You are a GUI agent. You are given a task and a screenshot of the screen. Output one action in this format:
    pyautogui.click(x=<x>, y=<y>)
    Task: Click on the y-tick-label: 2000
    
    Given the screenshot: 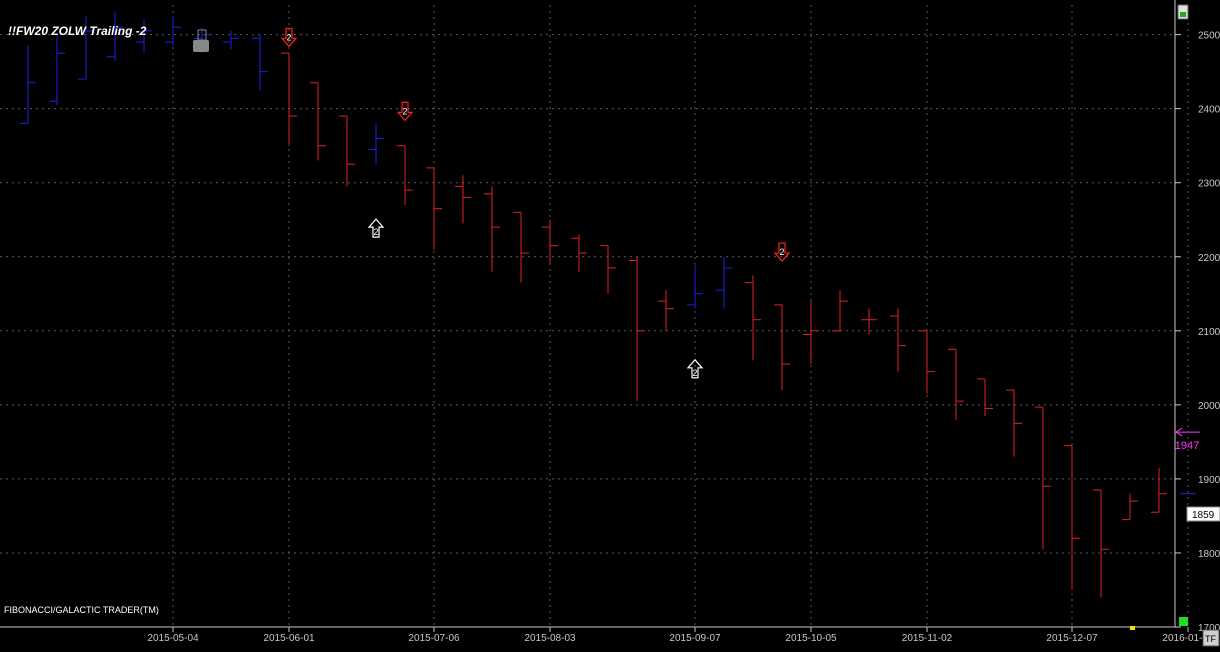 What is the action you would take?
    pyautogui.click(x=1209, y=406)
    